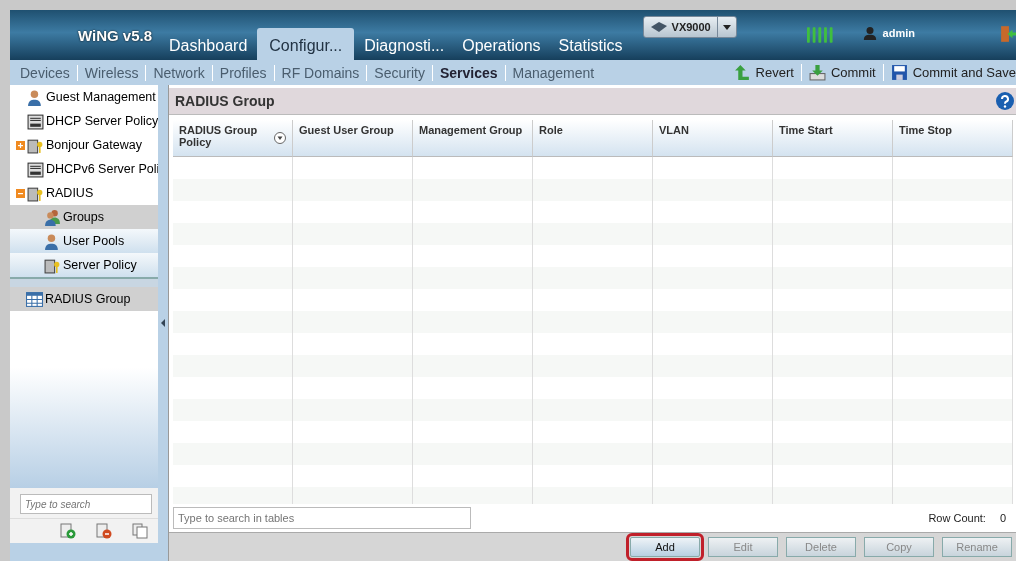  Describe the element at coordinates (34, 299) in the screenshot. I see `table-icon` at that location.